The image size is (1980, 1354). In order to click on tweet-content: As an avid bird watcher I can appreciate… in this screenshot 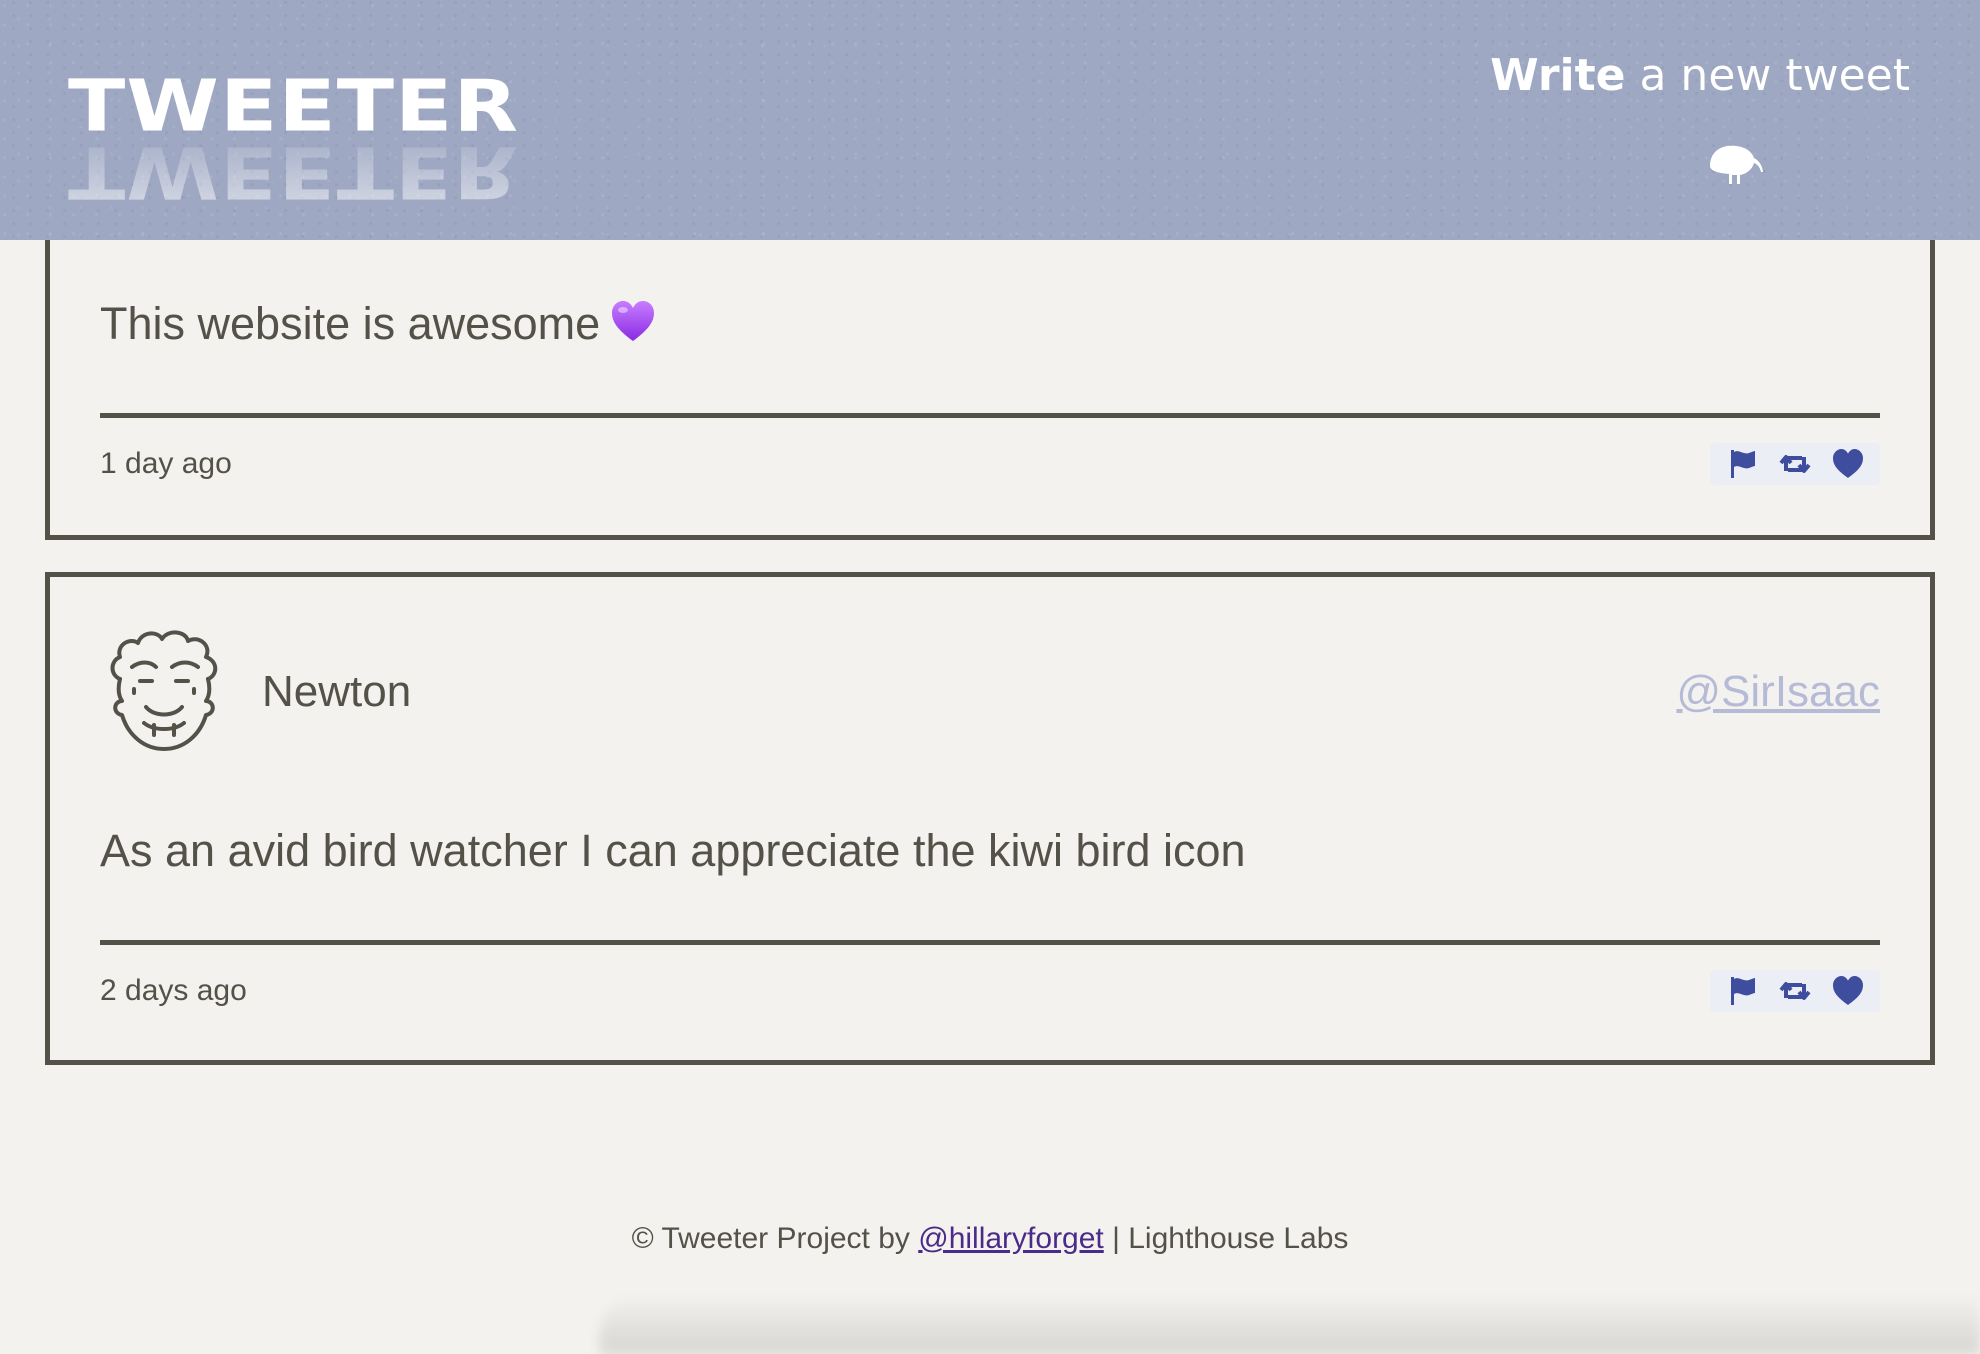, I will do `click(673, 850)`.